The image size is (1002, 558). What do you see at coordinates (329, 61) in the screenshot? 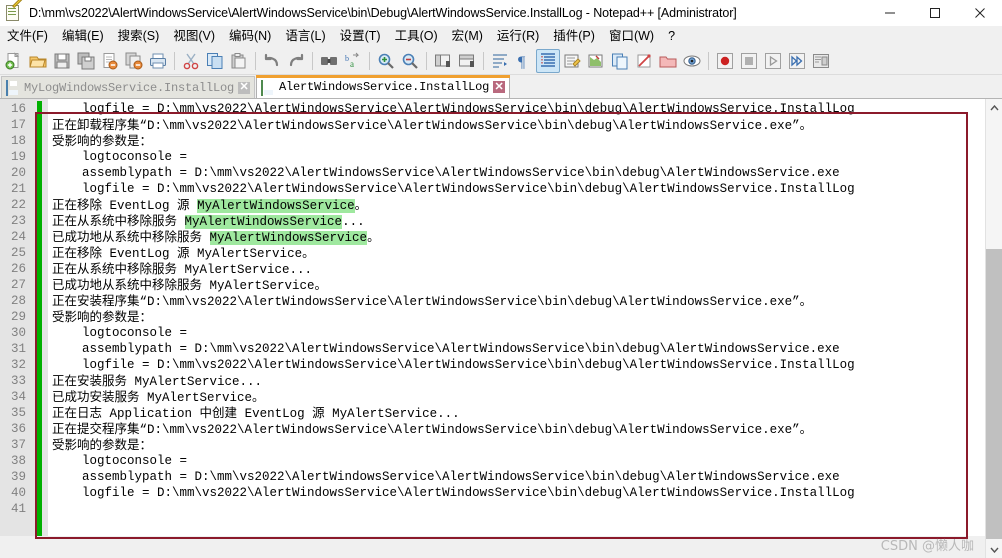
I see `find-icon` at bounding box center [329, 61].